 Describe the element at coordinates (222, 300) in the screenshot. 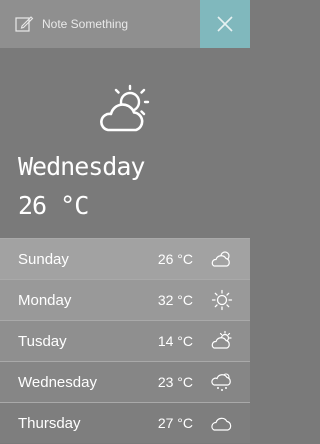

I see `sun-icon` at that location.